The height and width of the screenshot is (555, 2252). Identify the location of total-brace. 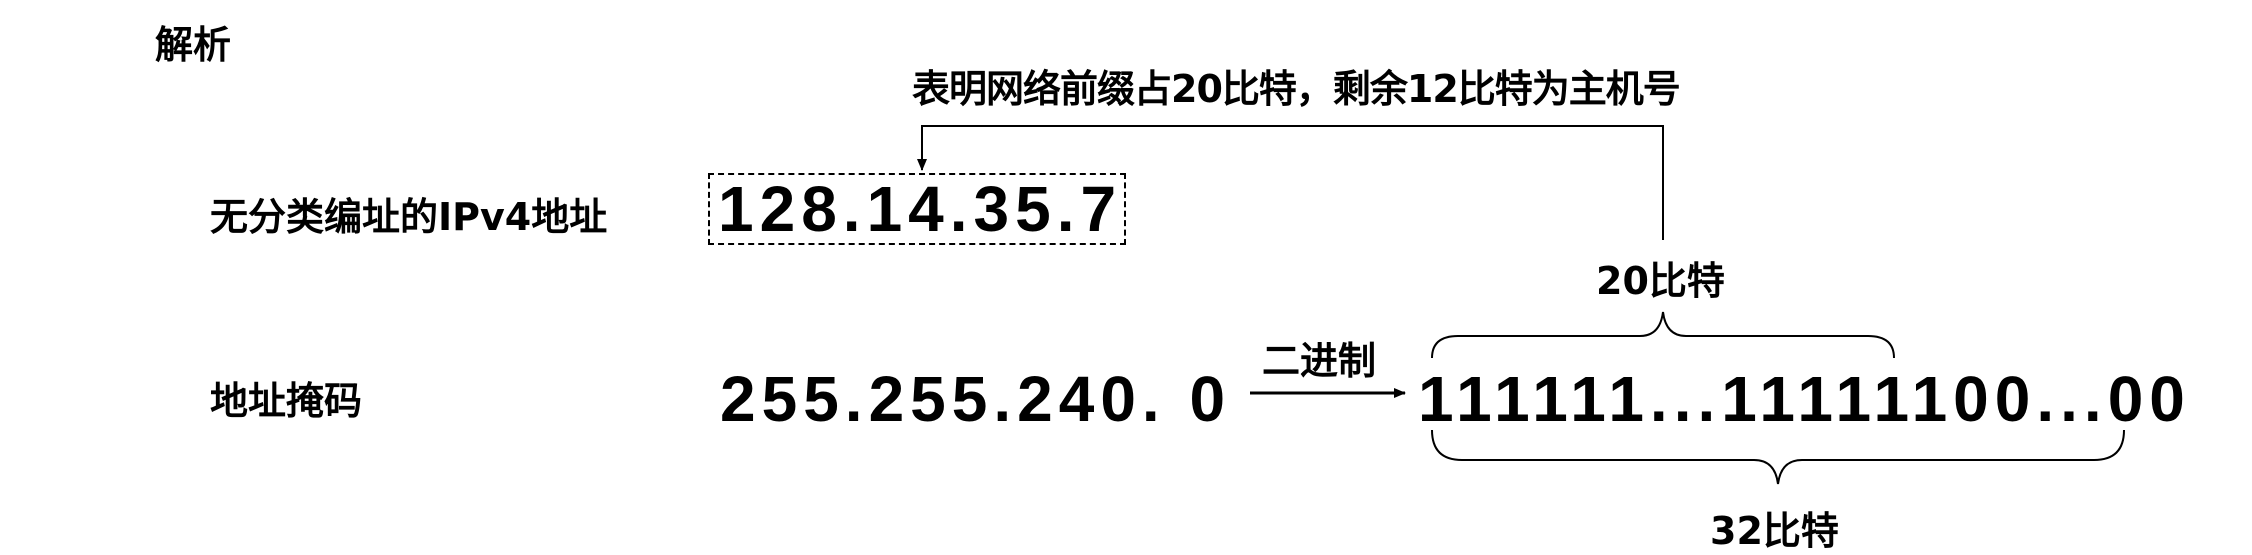
(1778, 457).